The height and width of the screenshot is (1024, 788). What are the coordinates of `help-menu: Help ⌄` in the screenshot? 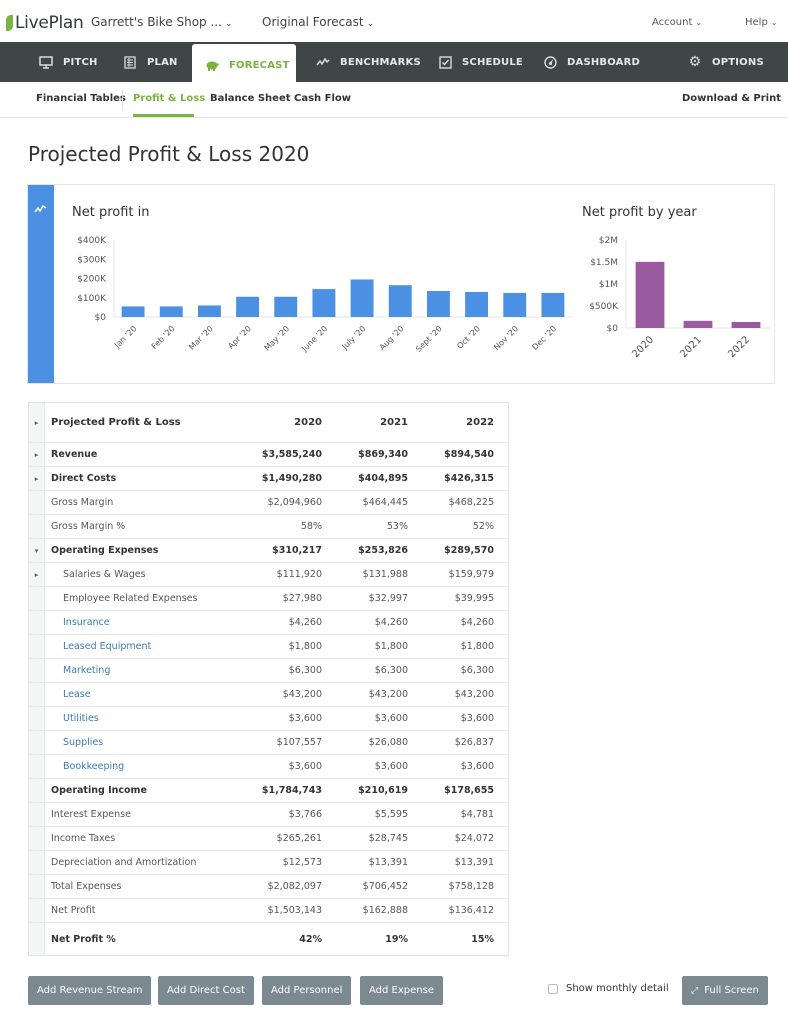 It's located at (761, 22).